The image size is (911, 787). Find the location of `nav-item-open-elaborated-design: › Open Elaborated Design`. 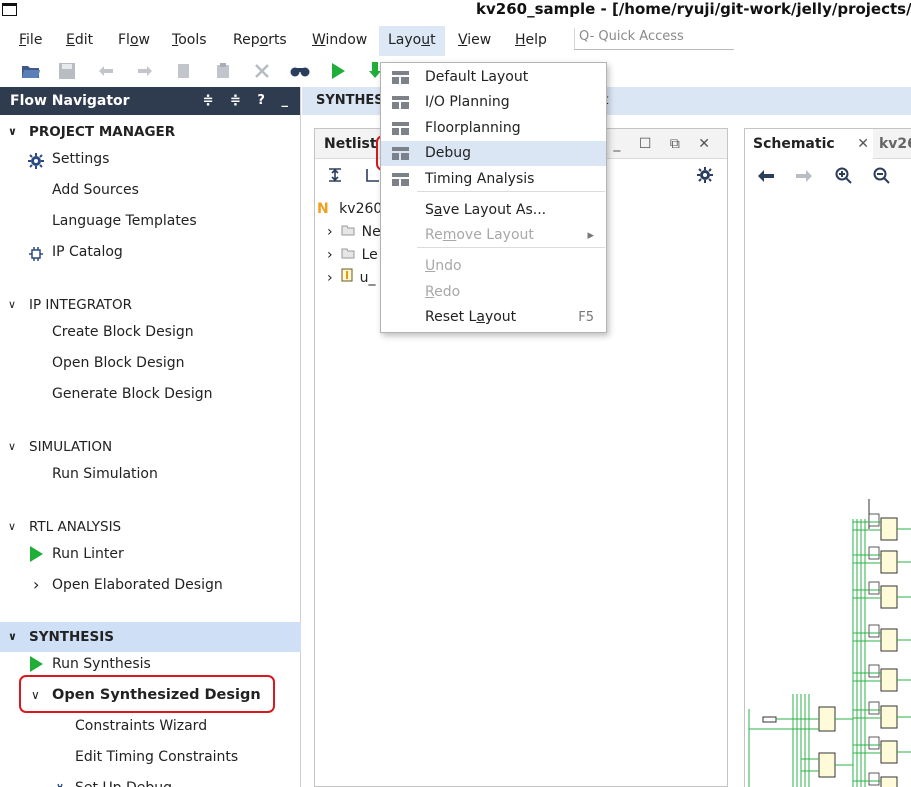

nav-item-open-elaborated-design: › Open Elaborated Design is located at coordinates (150, 585).